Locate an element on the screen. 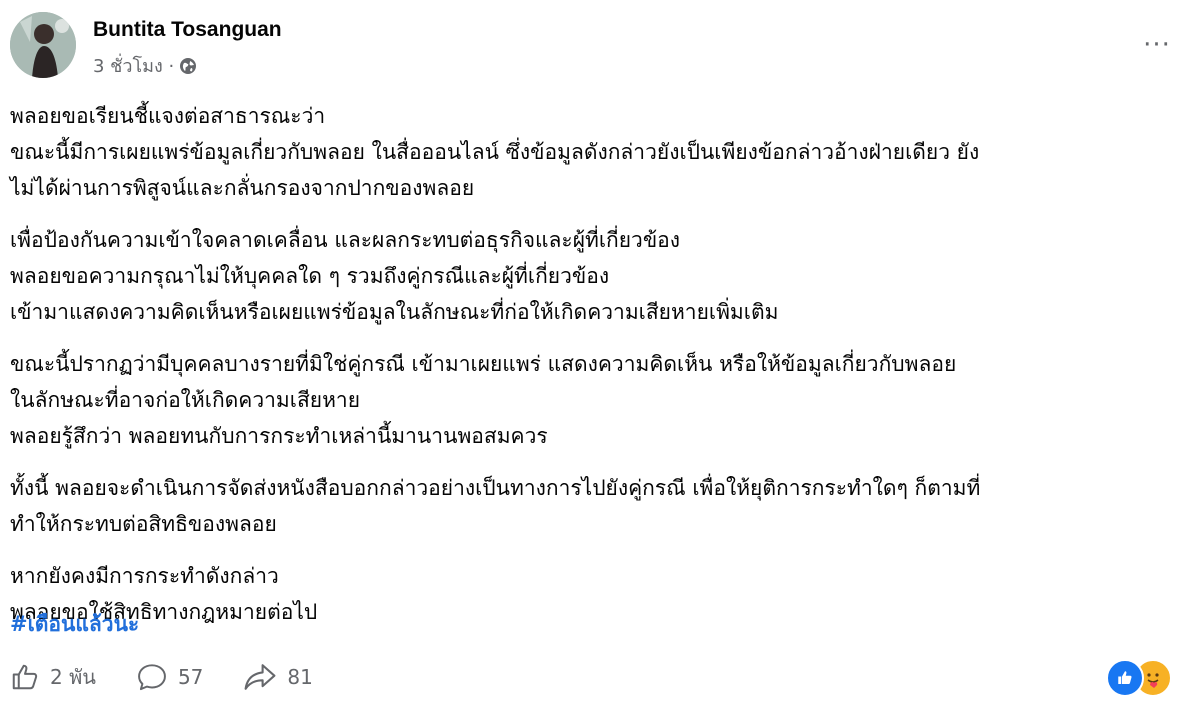  like-count: 2 พัน is located at coordinates (73, 677).